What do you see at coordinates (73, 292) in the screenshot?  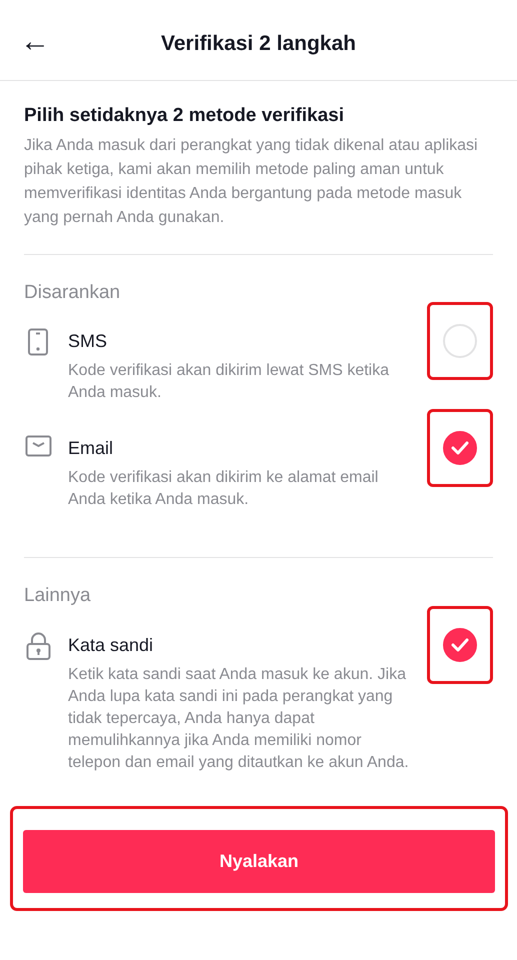 I see `section-heading: Disarankan` at bounding box center [73, 292].